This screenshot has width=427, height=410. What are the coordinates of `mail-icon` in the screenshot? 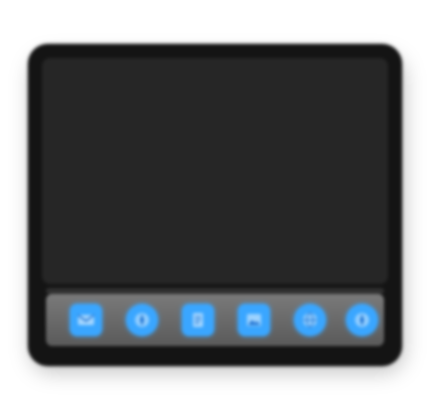 It's located at (86, 320).